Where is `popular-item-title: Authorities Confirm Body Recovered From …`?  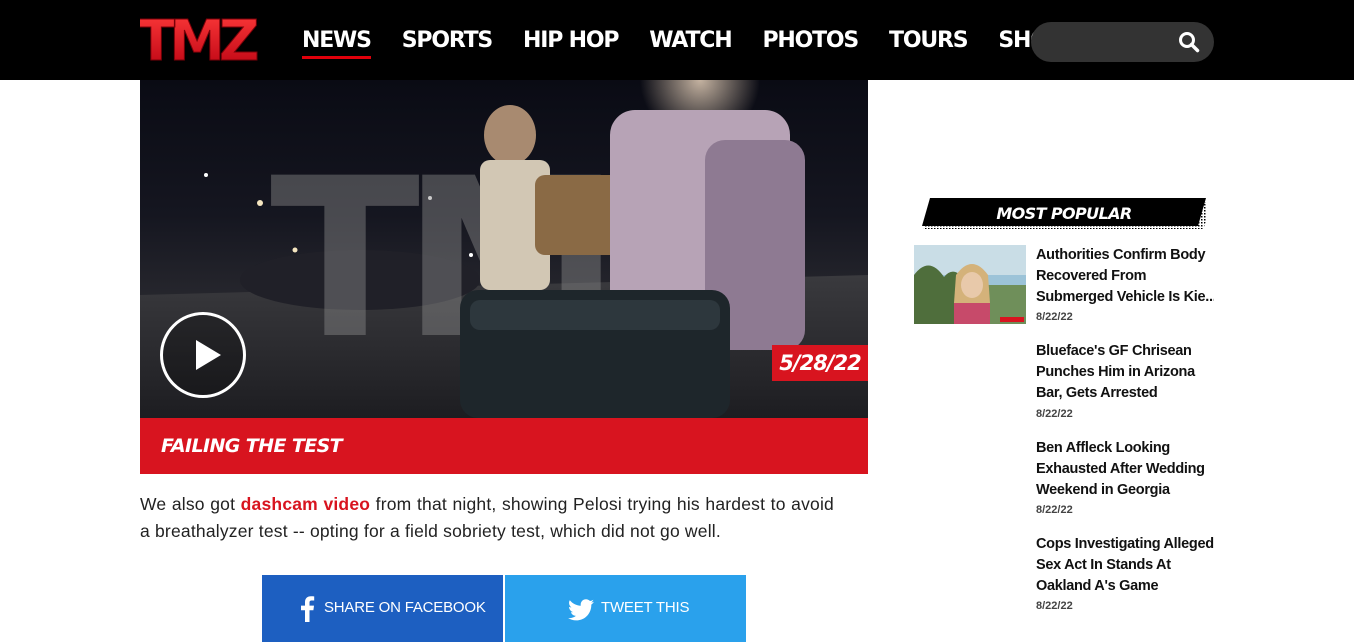
popular-item-title: Authorities Confirm Body Recovered From … is located at coordinates (1125, 276).